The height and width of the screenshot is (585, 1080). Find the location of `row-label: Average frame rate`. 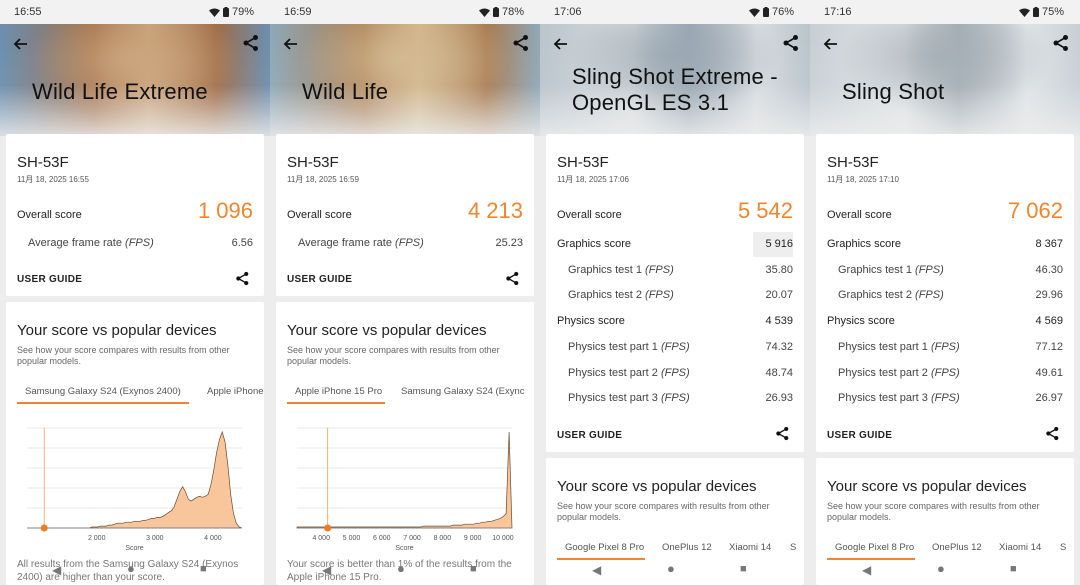

row-label: Average frame rate is located at coordinates (75, 243).